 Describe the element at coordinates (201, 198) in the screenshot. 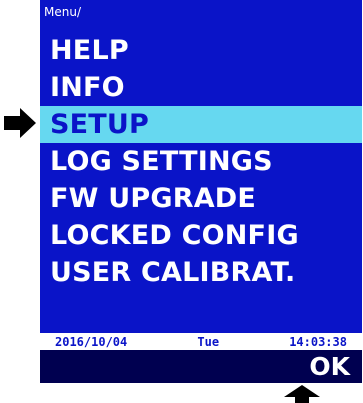

I see `menu-item-fw-upgrade: FW UPGRADE` at that location.